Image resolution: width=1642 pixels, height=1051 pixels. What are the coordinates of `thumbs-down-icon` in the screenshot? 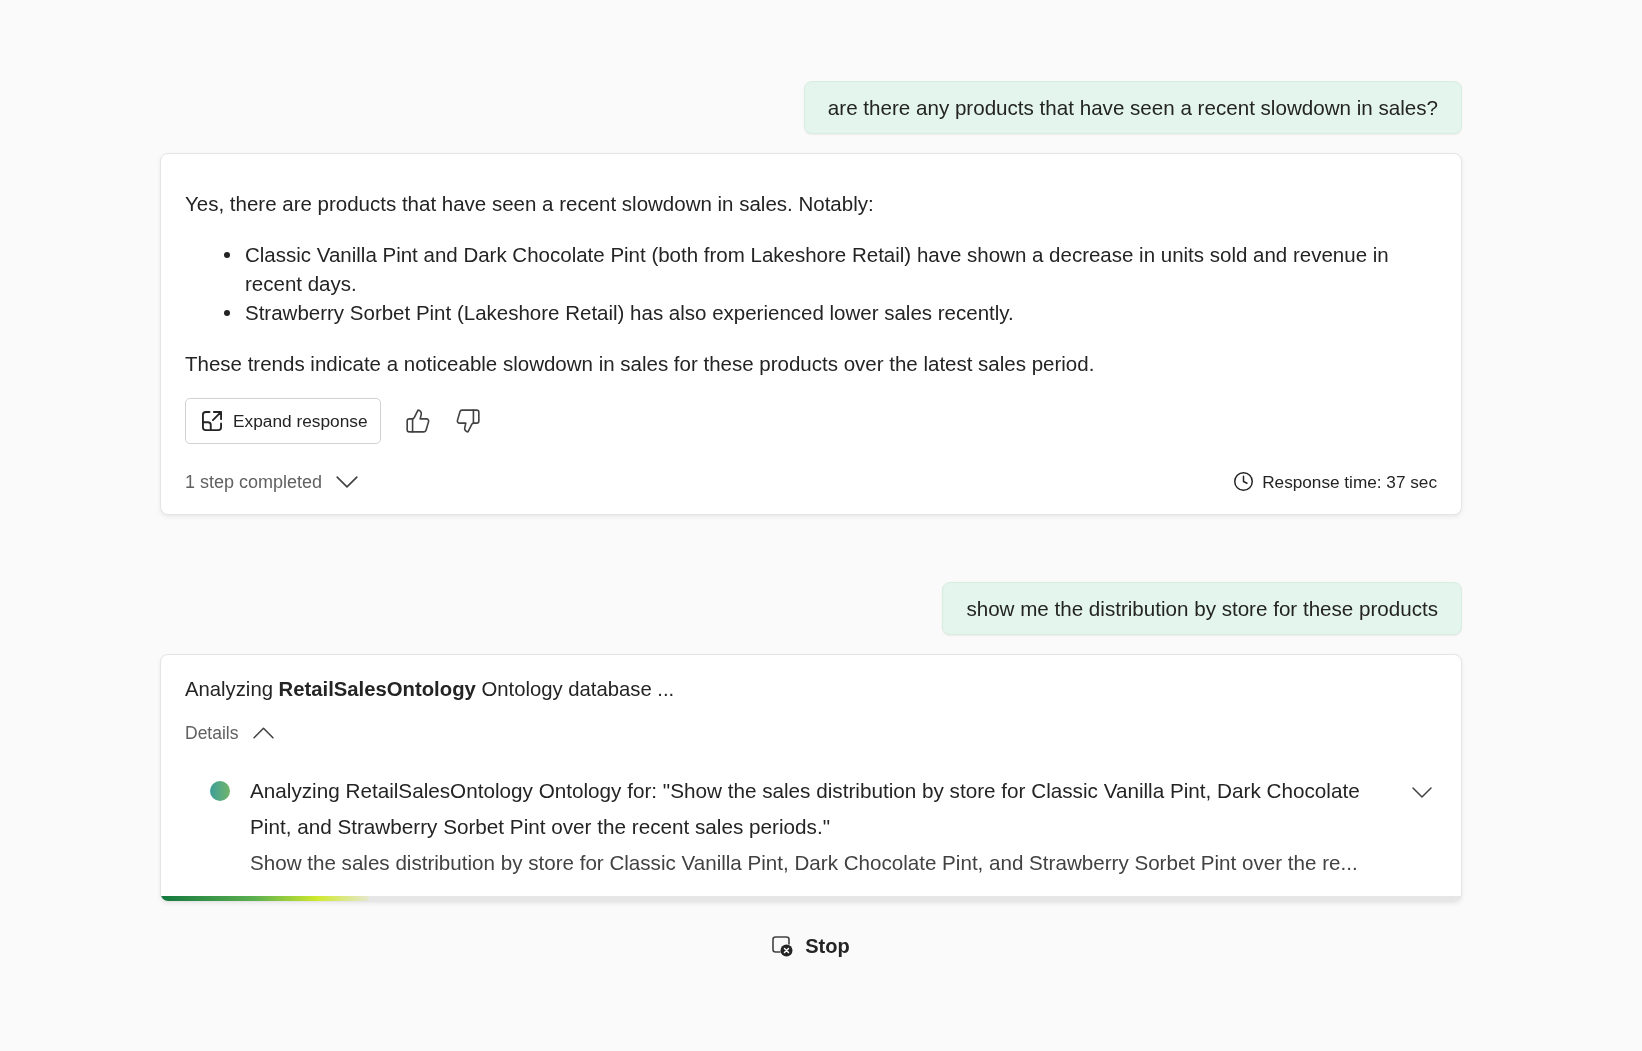 It's located at (467, 421).